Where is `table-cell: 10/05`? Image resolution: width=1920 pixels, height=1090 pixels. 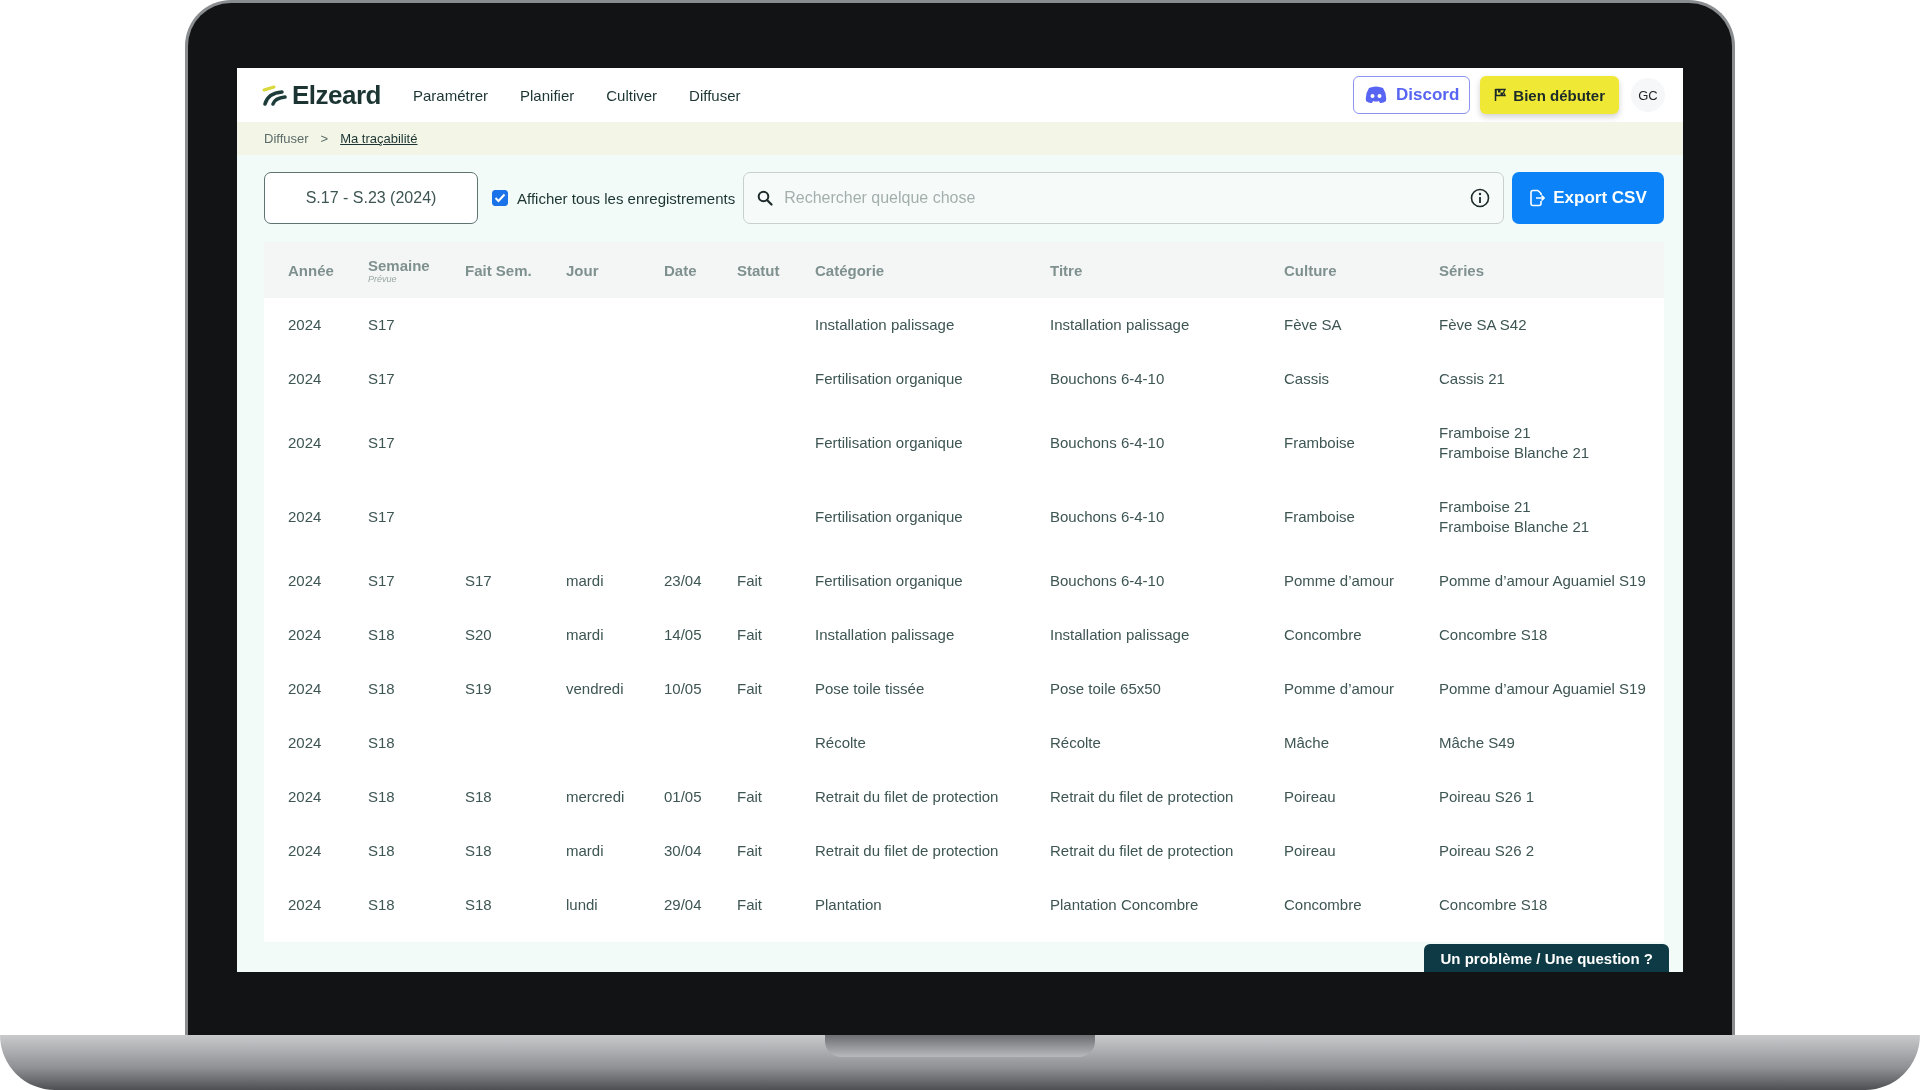
table-cell: 10/05 is located at coordinates (683, 689).